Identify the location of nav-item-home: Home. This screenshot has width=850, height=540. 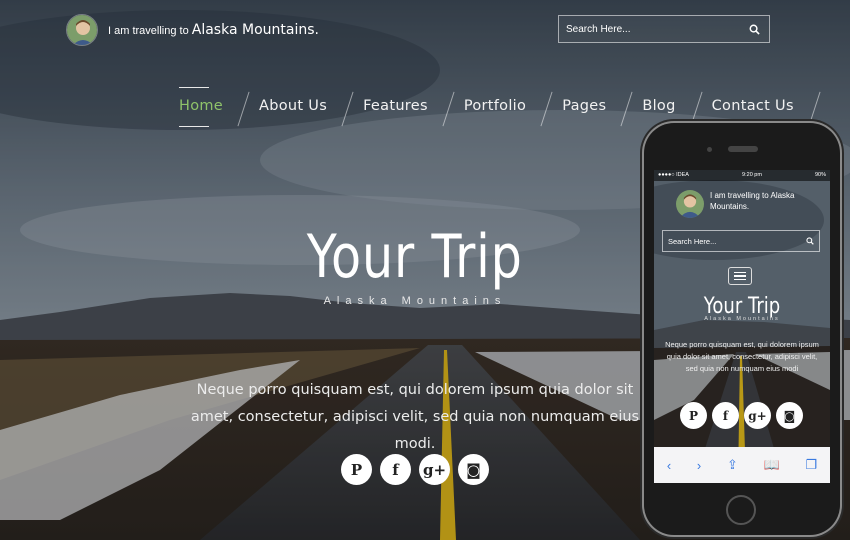
(213, 107).